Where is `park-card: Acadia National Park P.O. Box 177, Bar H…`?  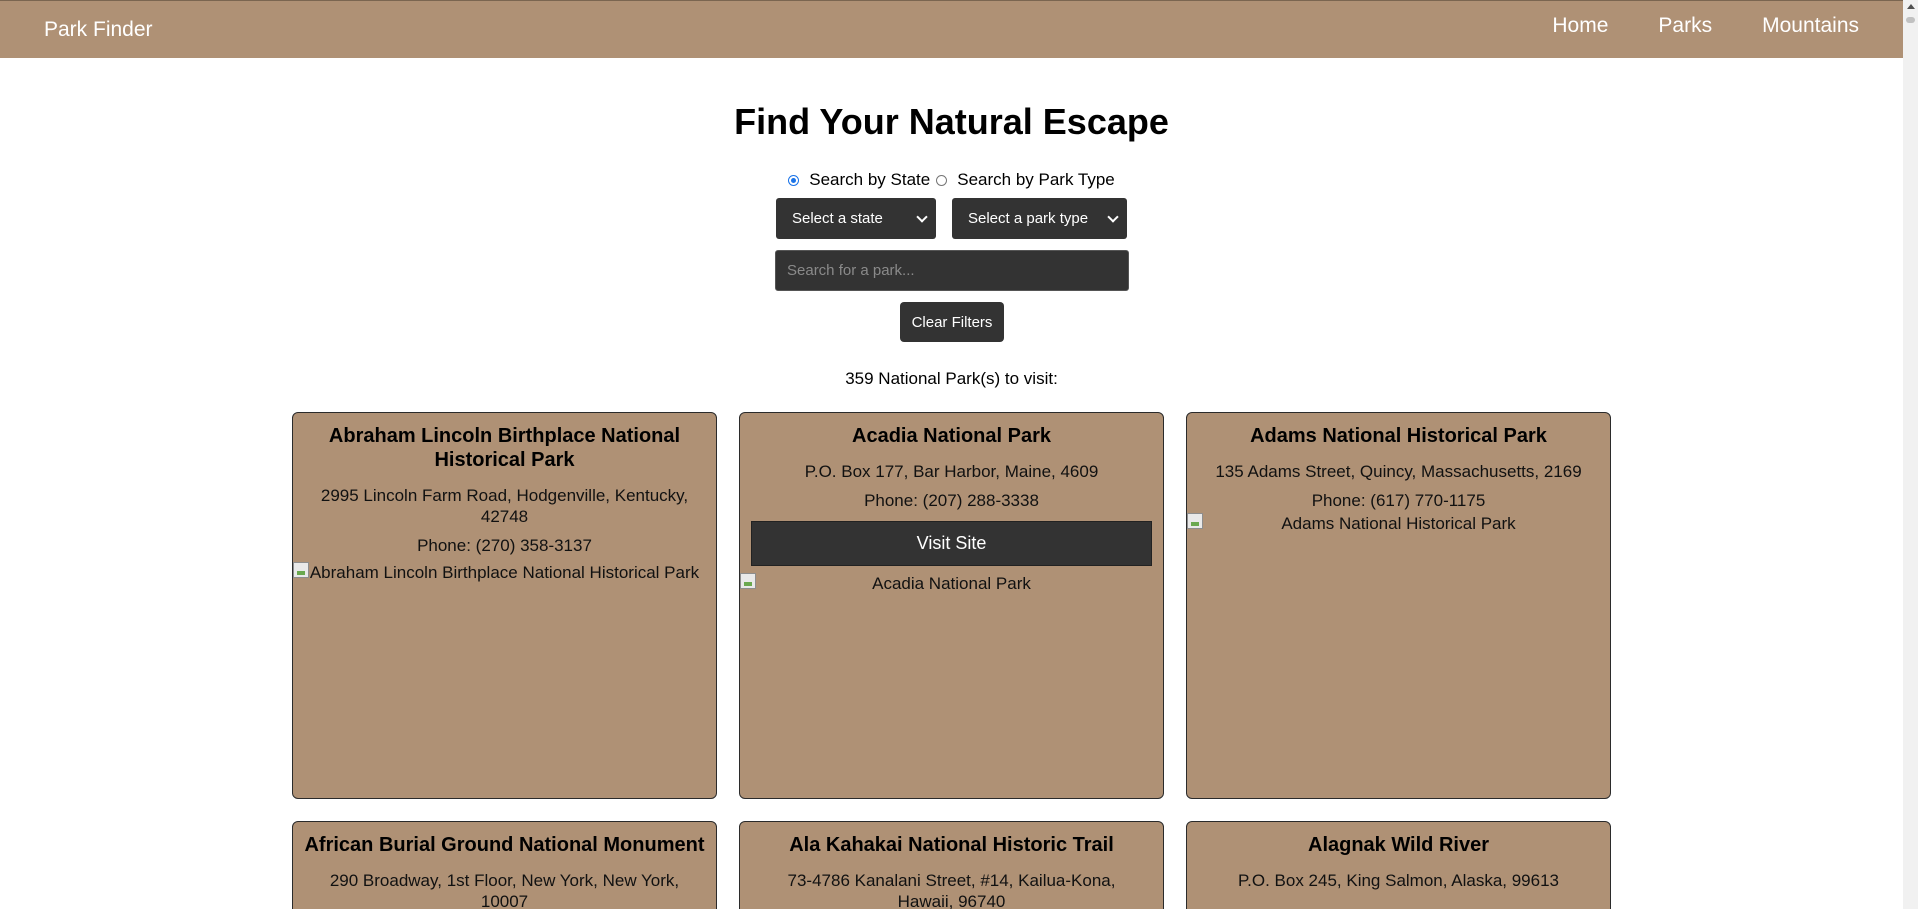
park-card: Acadia National Park P.O. Box 177, Bar H… is located at coordinates (951, 605).